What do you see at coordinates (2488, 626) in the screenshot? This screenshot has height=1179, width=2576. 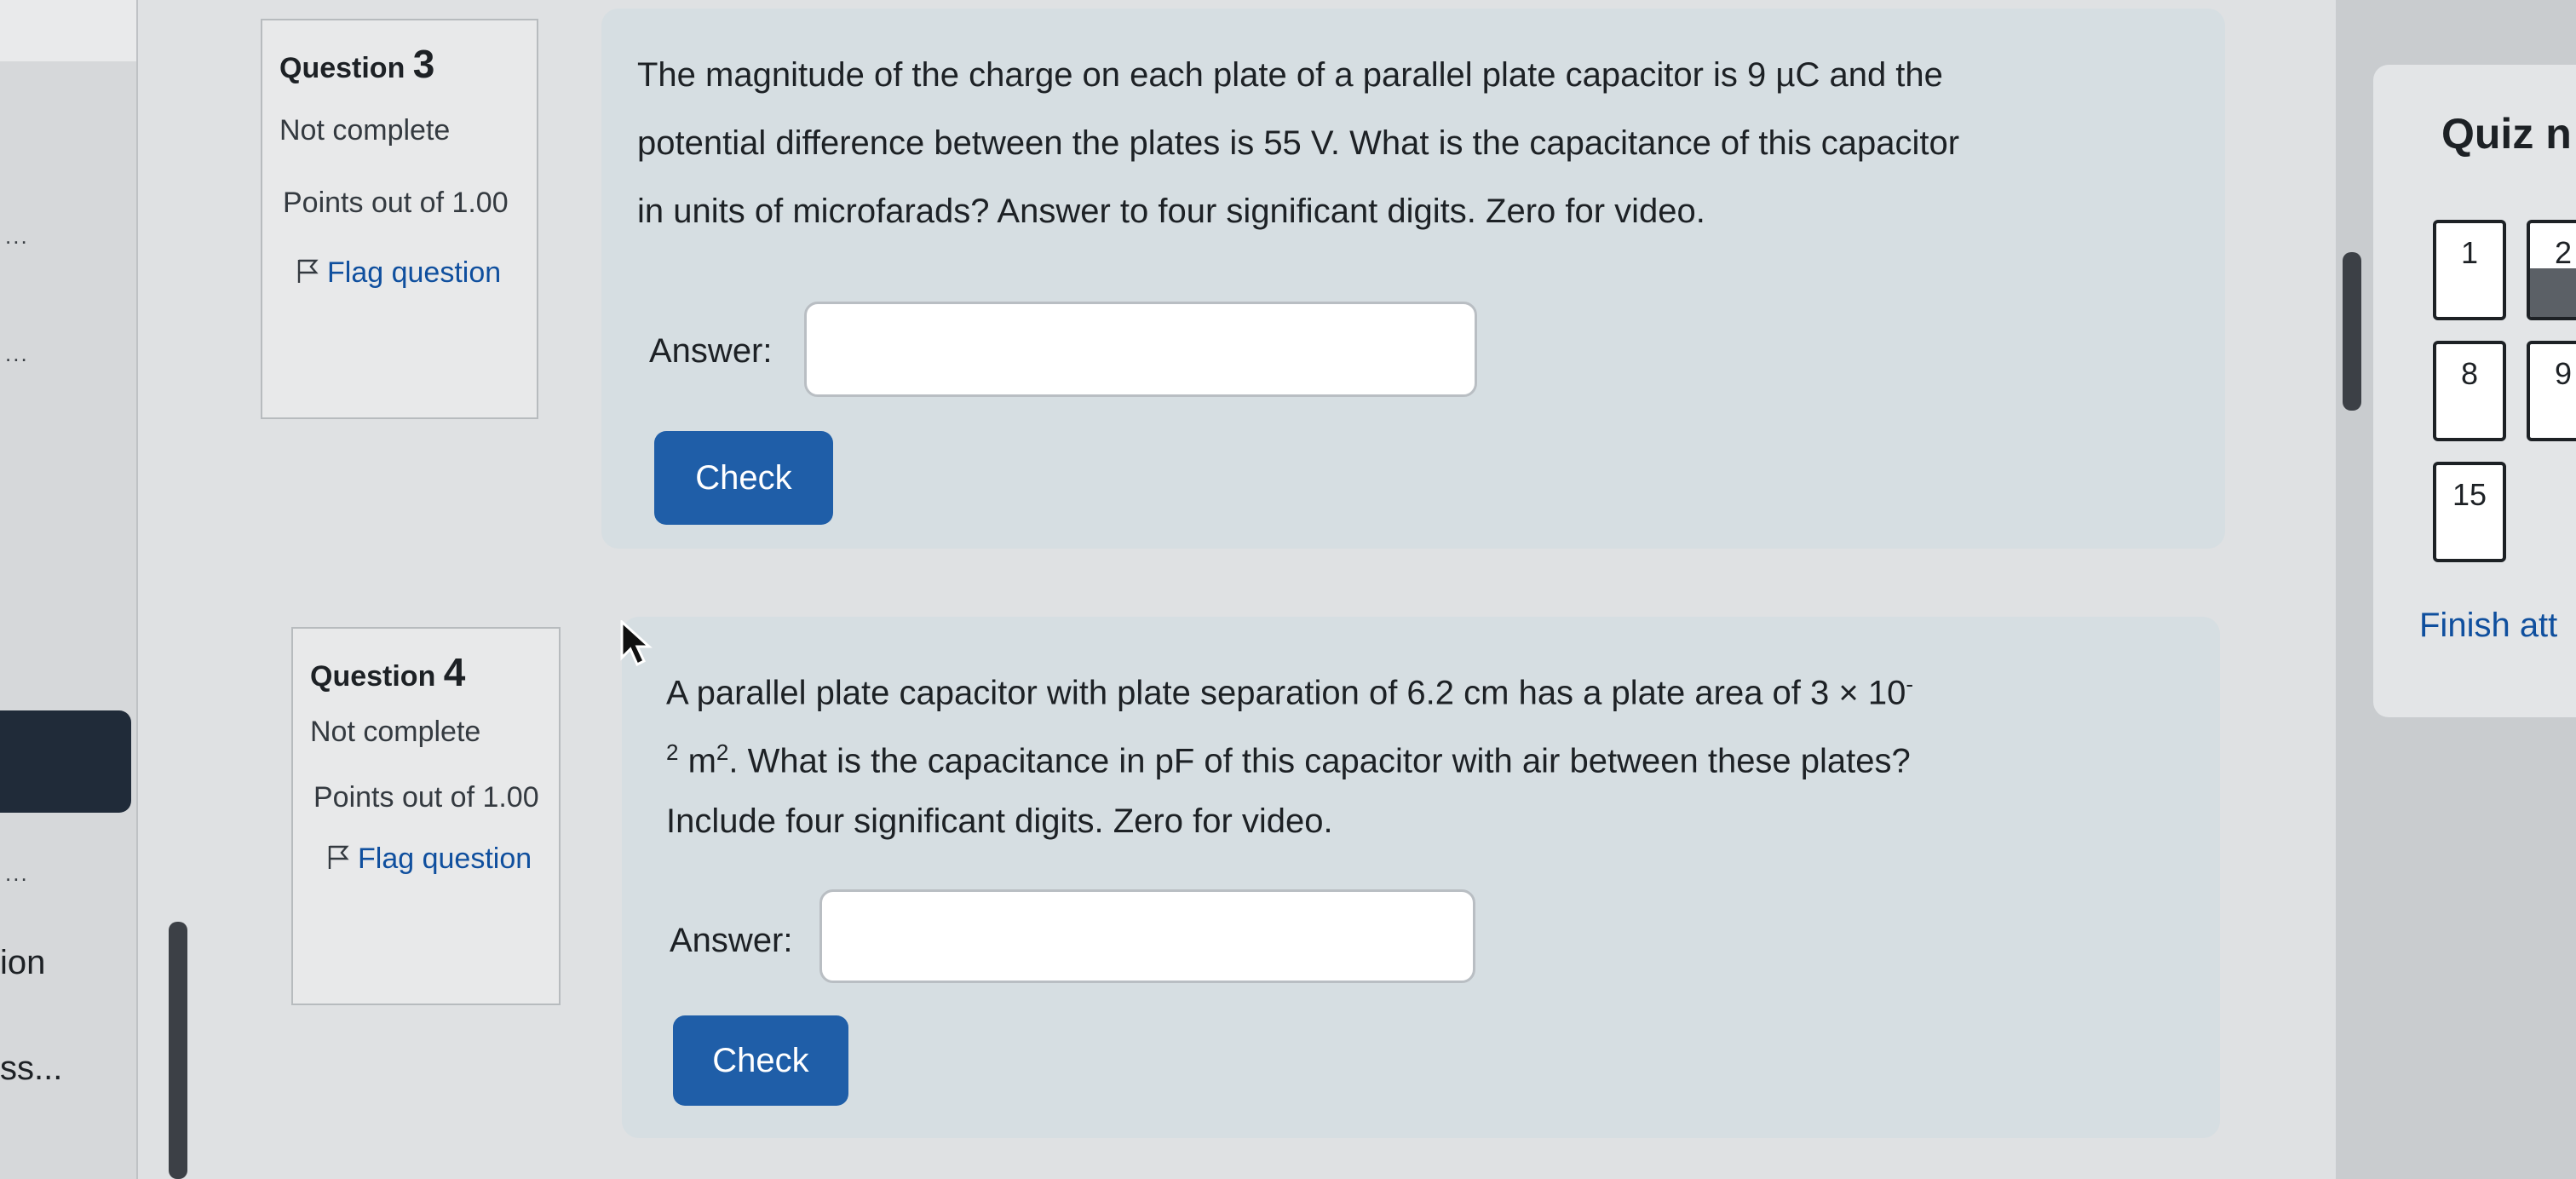 I see `finish-attempt-link: Finish att` at bounding box center [2488, 626].